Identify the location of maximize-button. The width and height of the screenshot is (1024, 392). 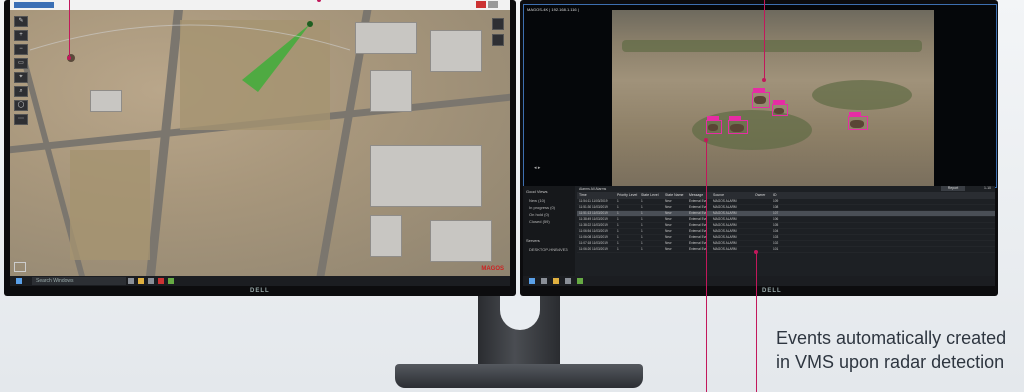
(493, 4).